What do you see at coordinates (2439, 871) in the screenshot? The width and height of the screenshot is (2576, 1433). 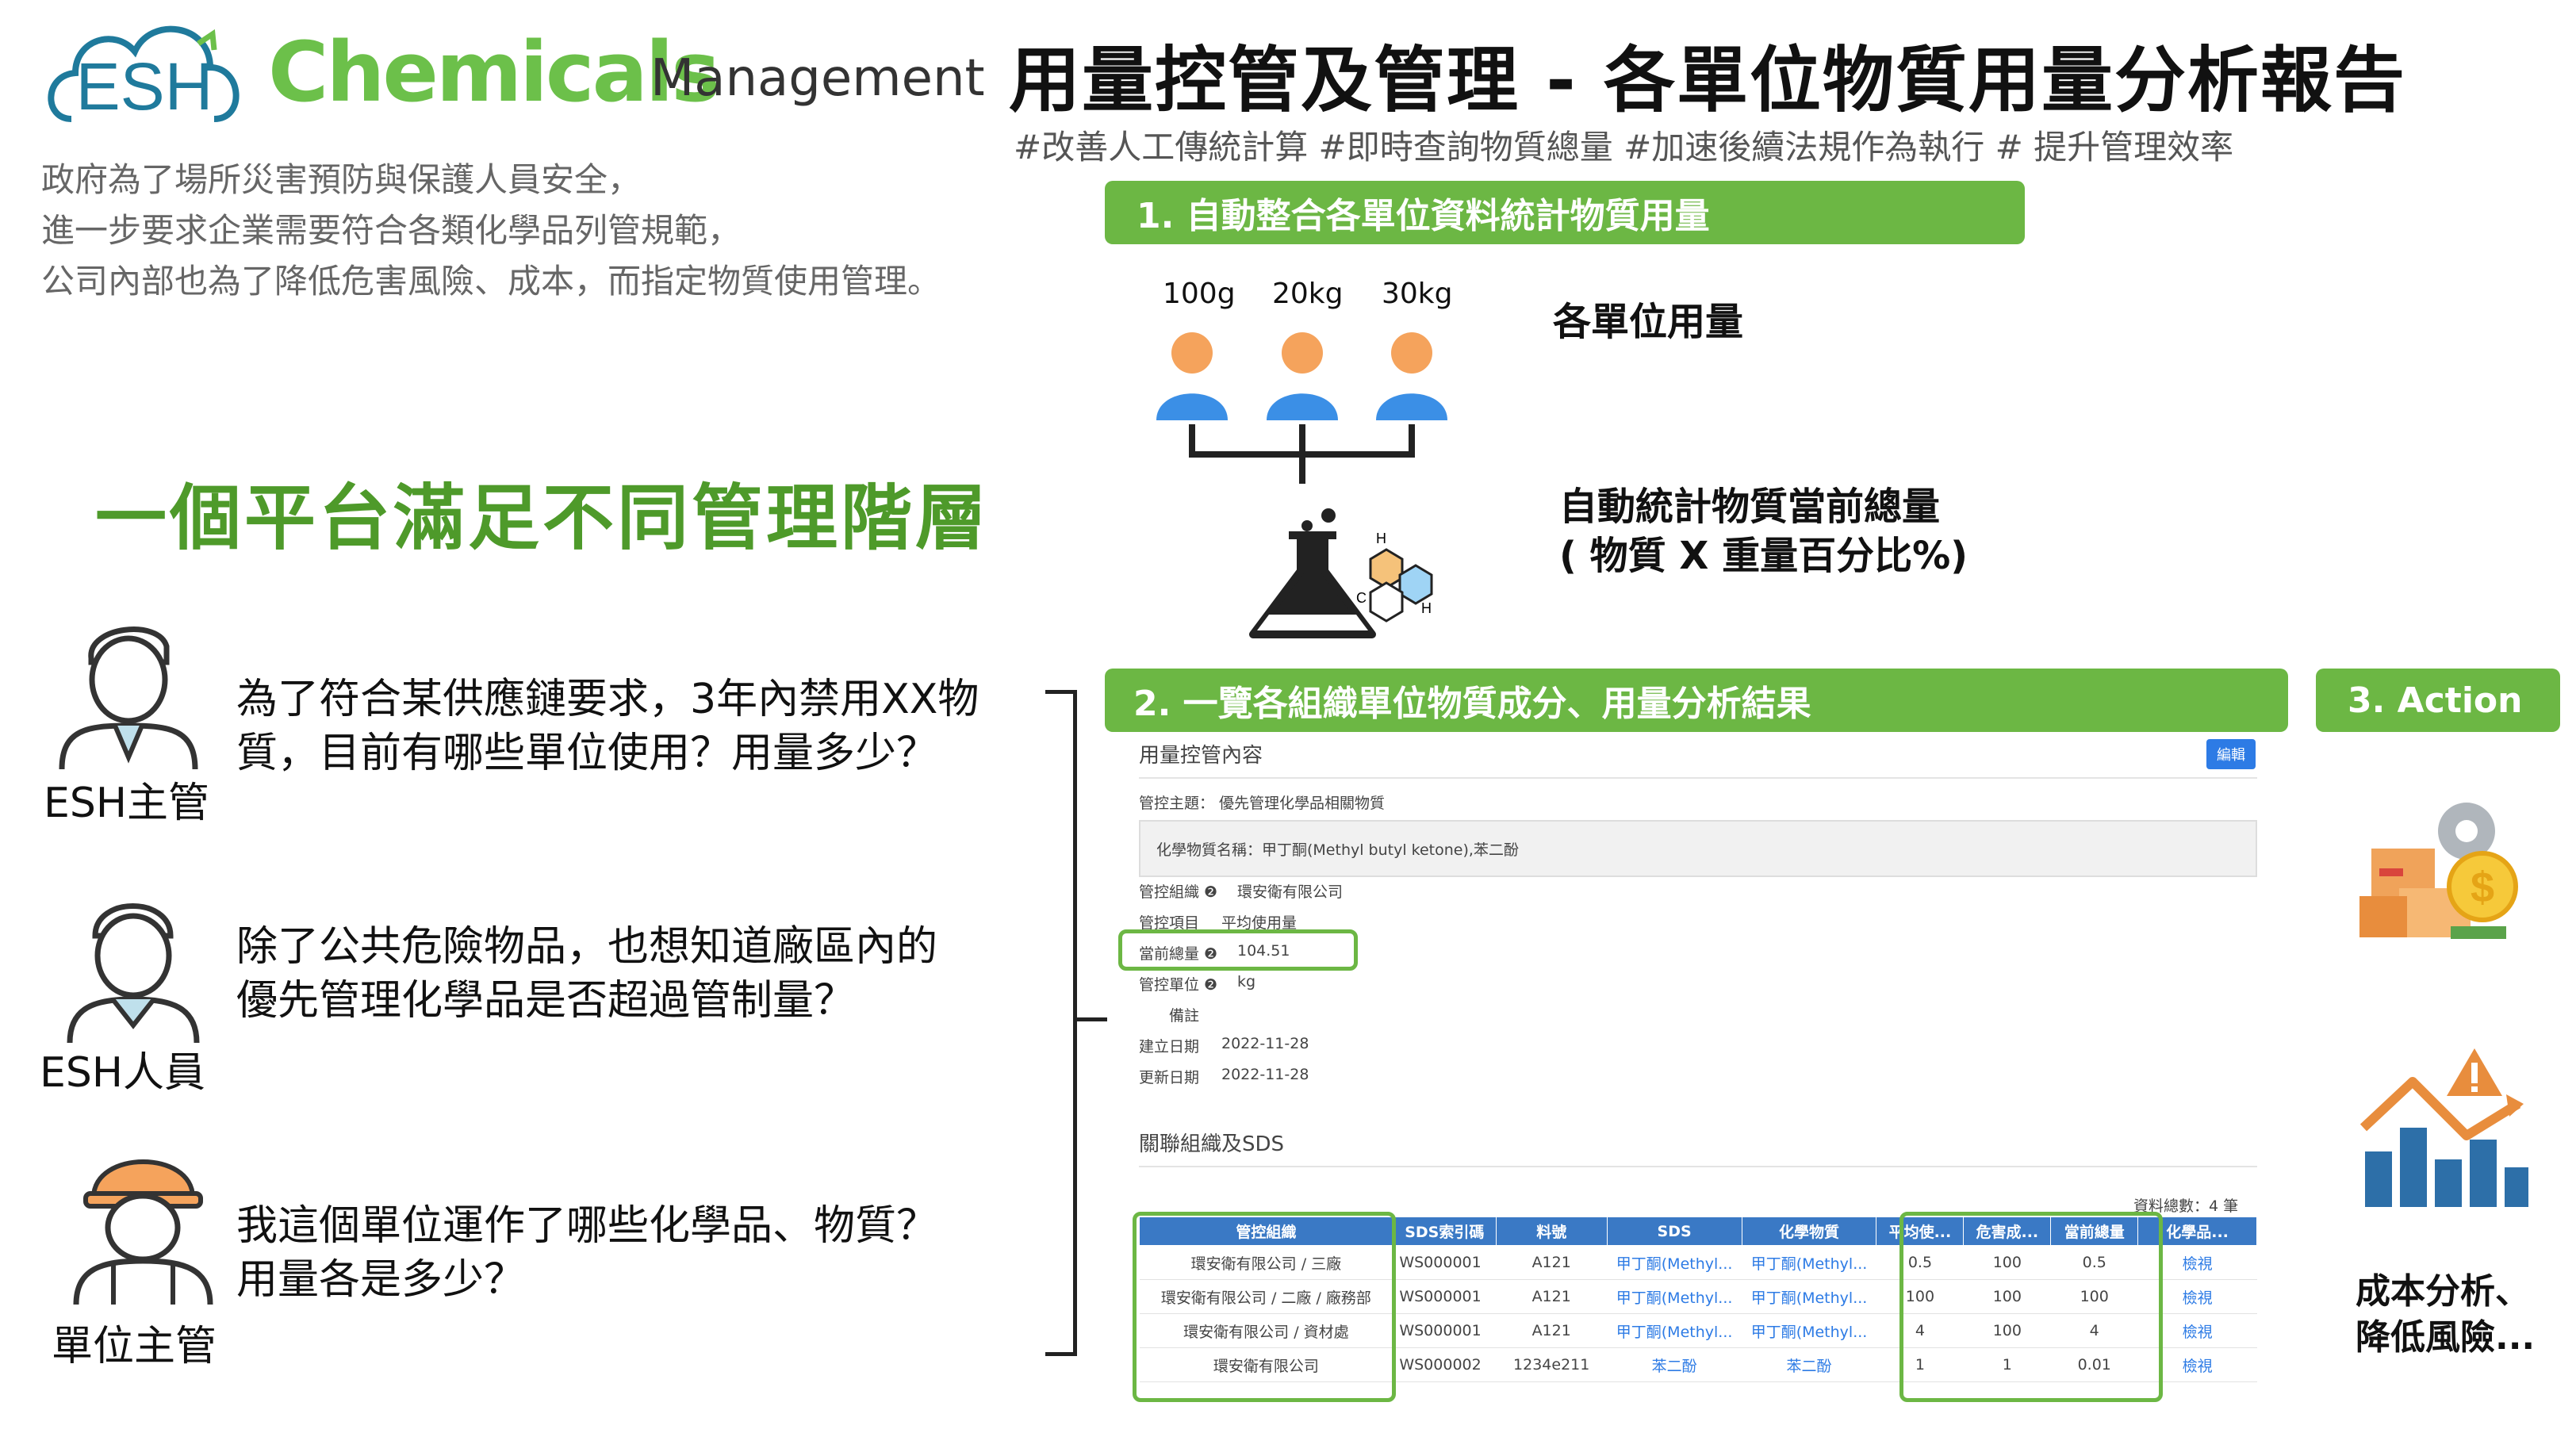 I see `cost-money-icon: $` at bounding box center [2439, 871].